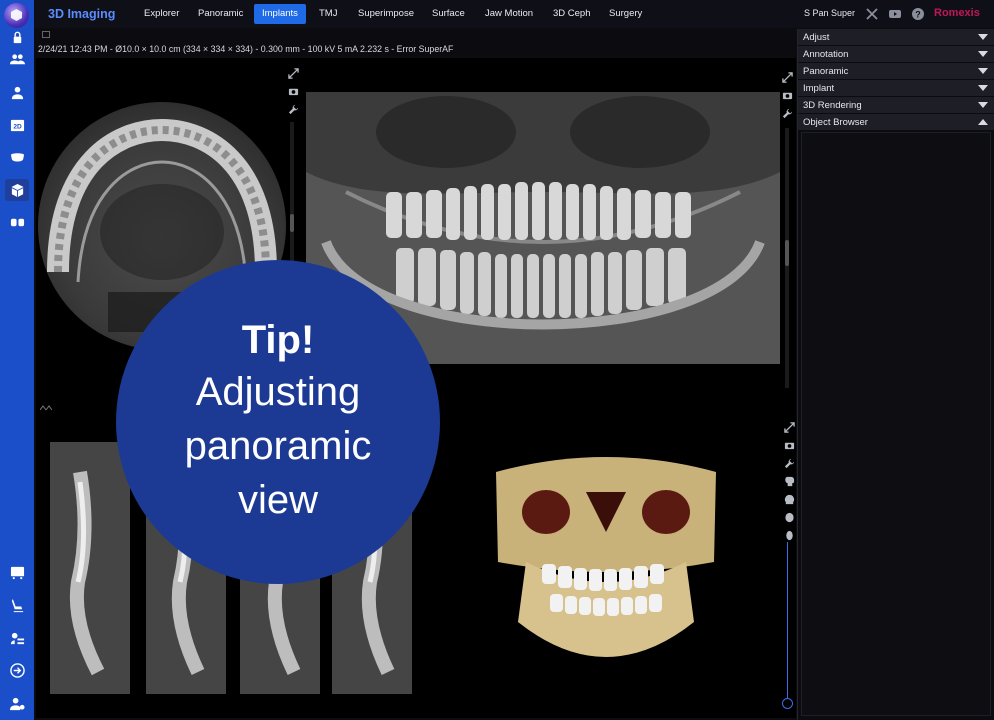  Describe the element at coordinates (832, 105) in the screenshot. I see `panel-item-label: 3D Rendering` at that location.